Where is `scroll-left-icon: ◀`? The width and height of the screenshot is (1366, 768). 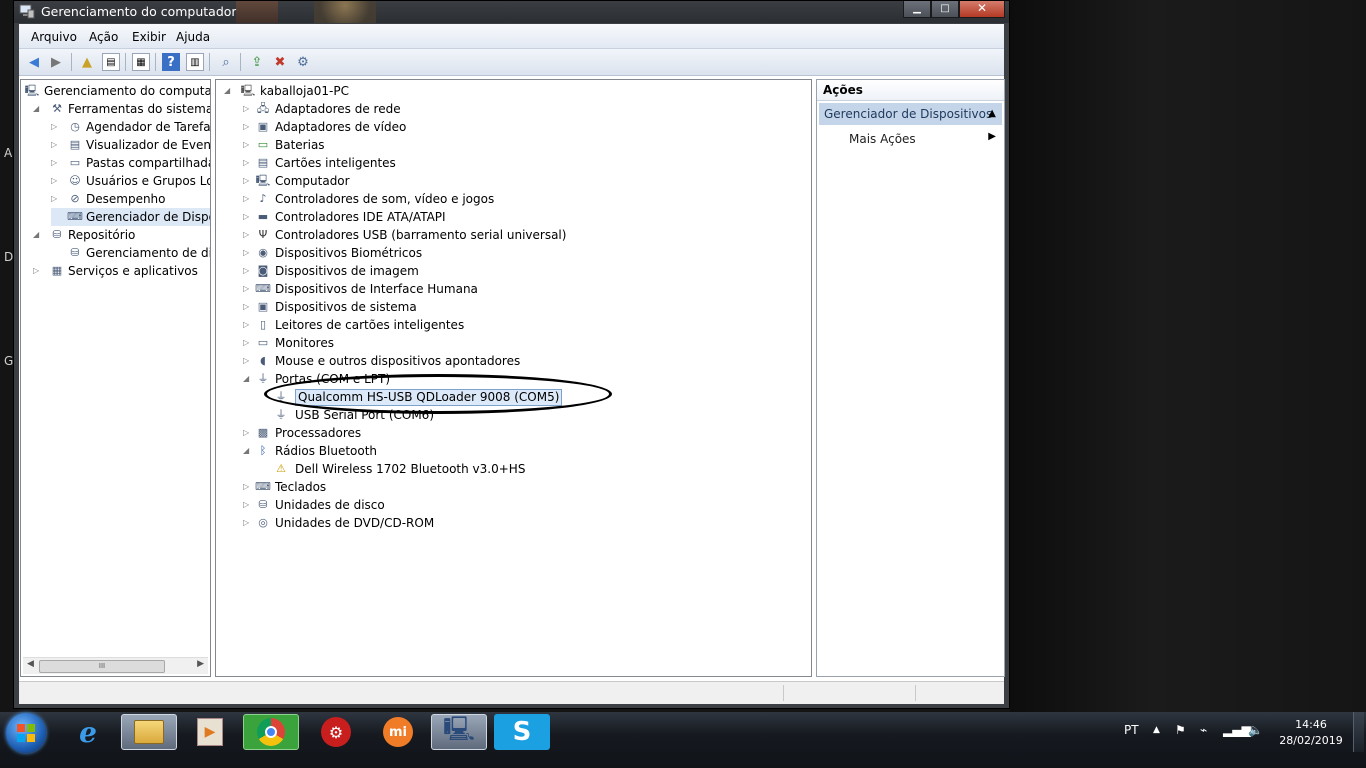 scroll-left-icon: ◀ is located at coordinates (30, 664).